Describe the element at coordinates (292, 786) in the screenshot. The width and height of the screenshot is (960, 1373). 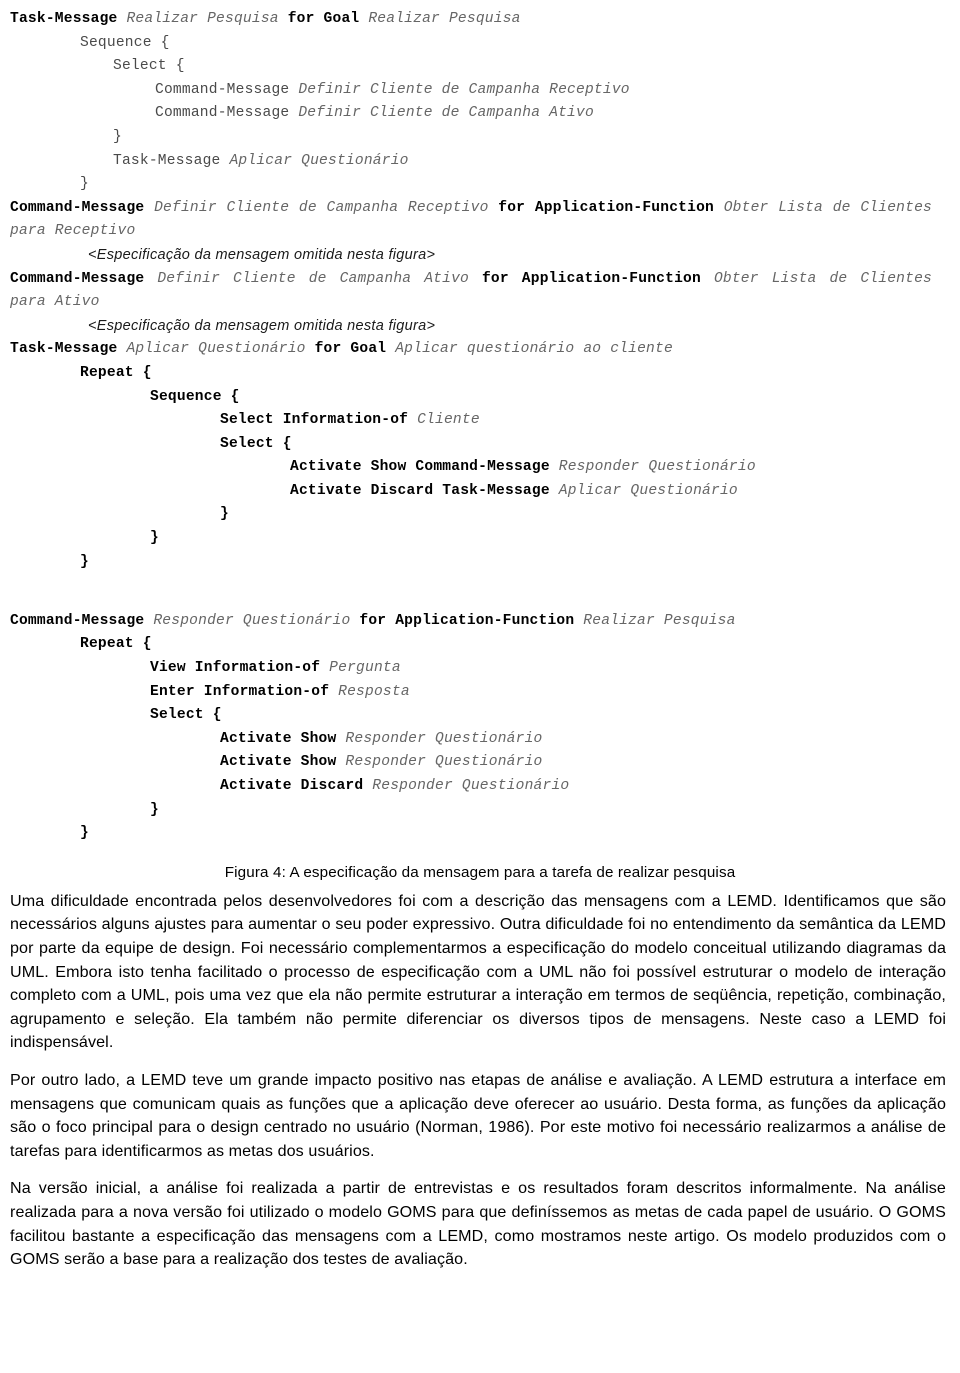
I see `spec-token-kw: Activate Discard` at that location.